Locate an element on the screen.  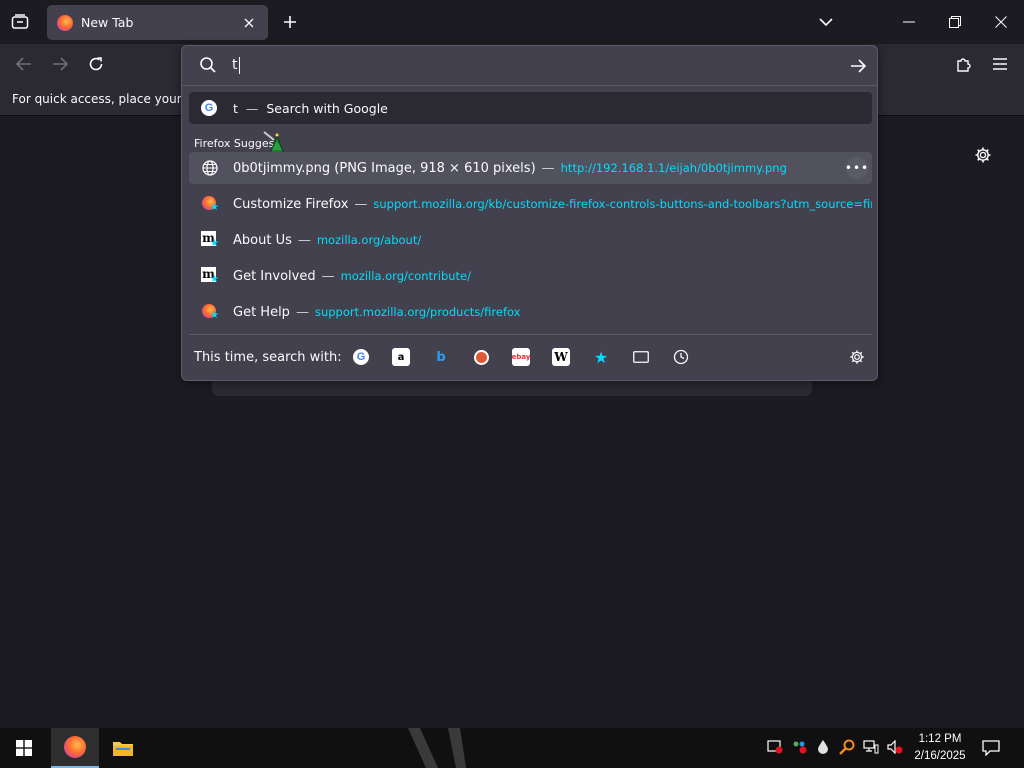
plus-icon is located at coordinates (290, 22).